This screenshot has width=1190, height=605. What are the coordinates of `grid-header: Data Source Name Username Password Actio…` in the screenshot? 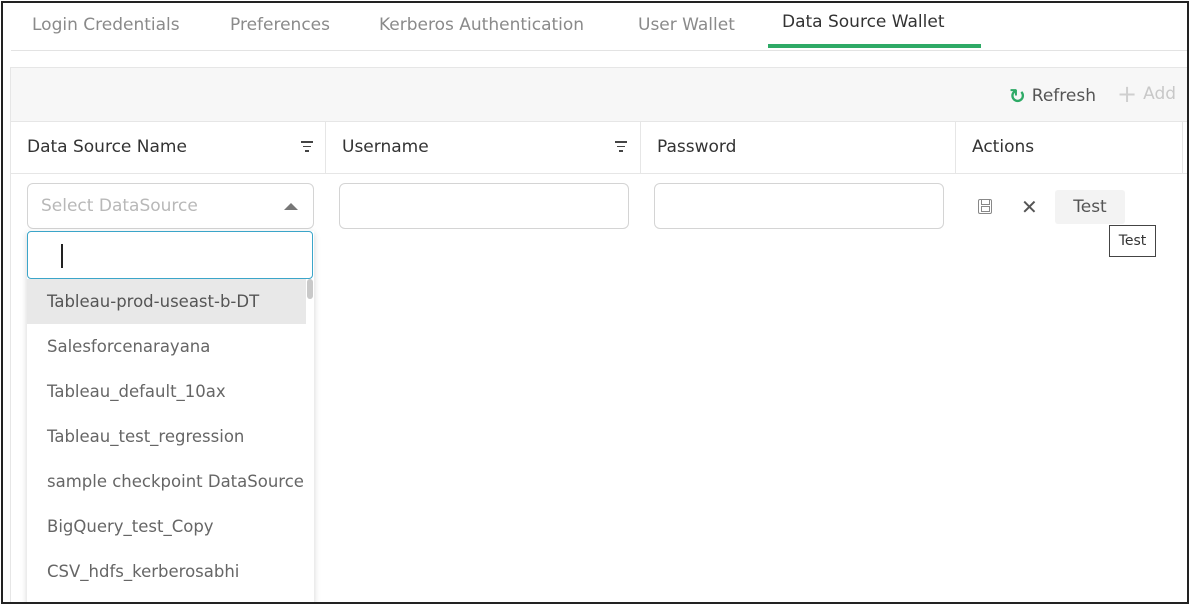 It's located at (599, 148).